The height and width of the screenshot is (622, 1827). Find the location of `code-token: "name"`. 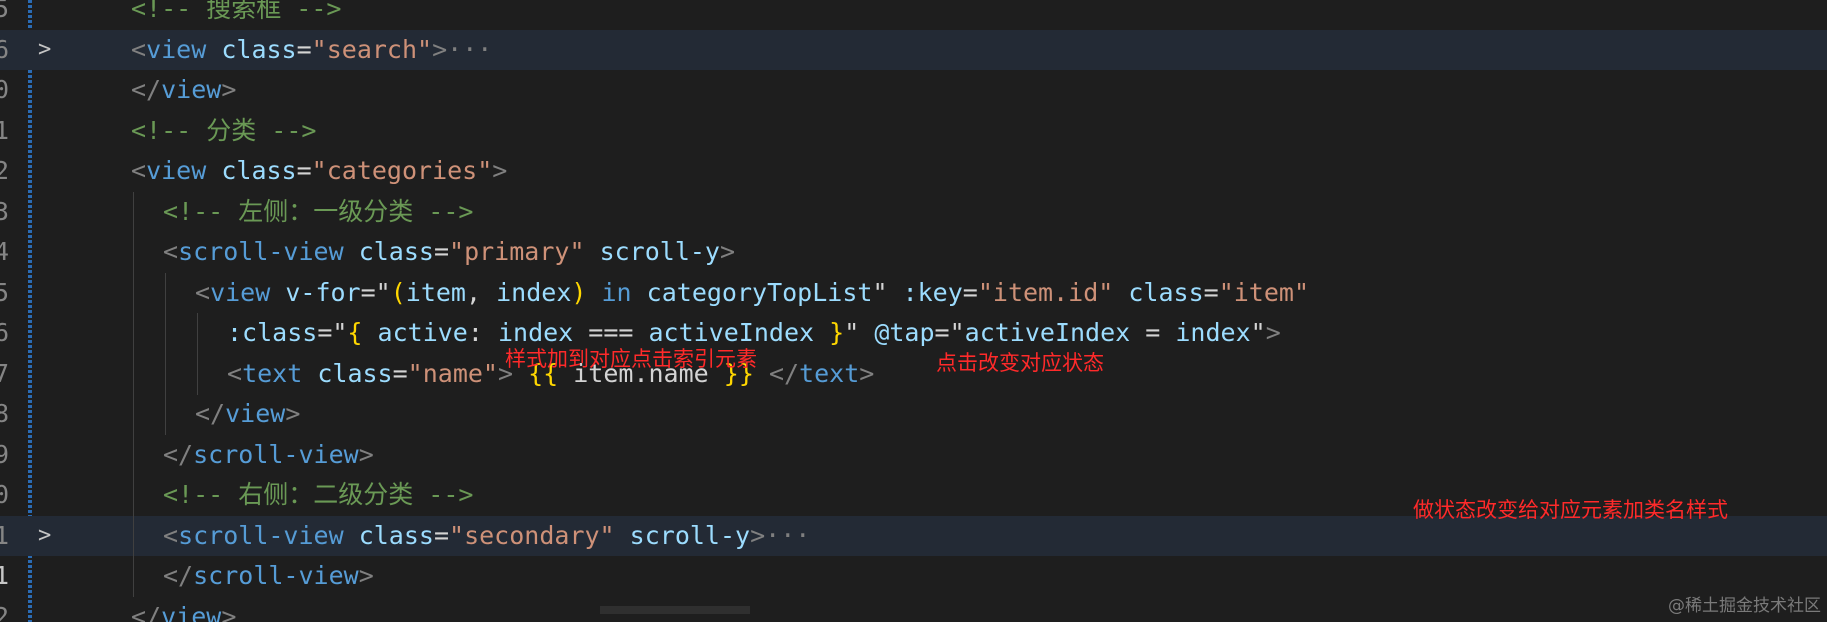

code-token: "name" is located at coordinates (452, 373).